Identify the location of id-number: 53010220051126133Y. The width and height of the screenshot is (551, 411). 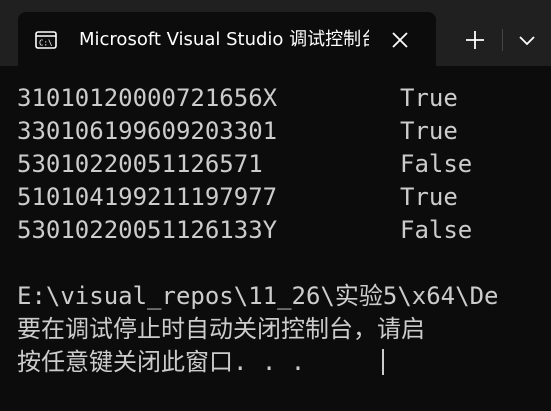
(147, 230).